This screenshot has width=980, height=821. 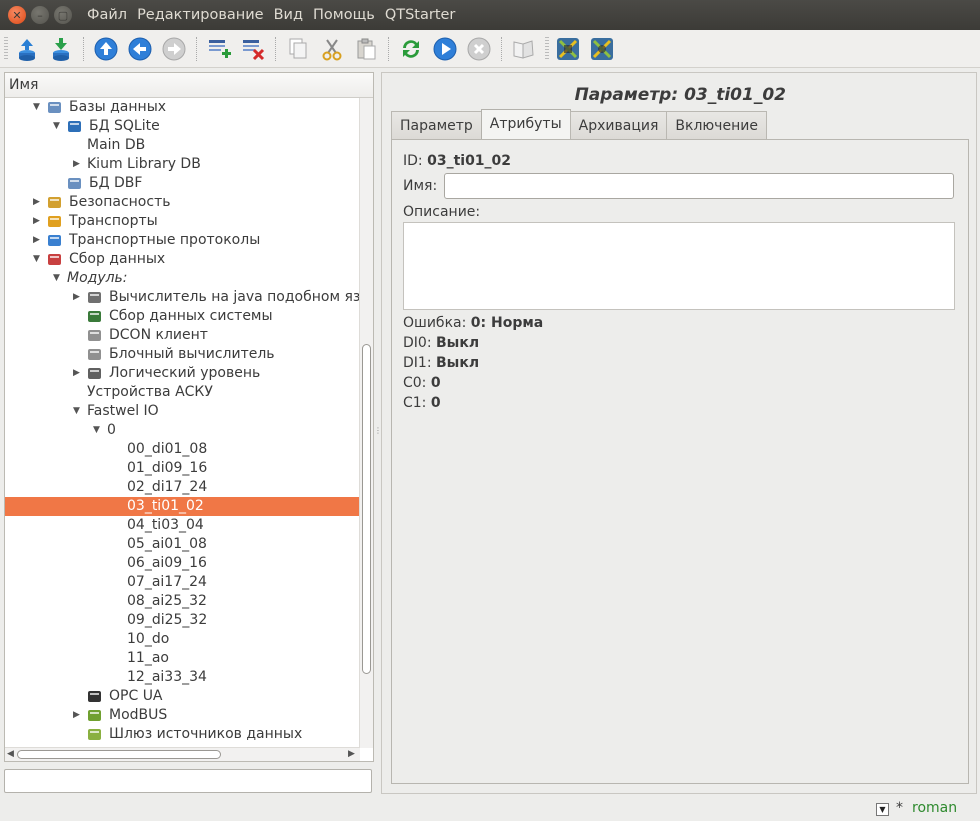 What do you see at coordinates (189, 544) in the screenshot?
I see `tree-item: 05_ai01_08` at bounding box center [189, 544].